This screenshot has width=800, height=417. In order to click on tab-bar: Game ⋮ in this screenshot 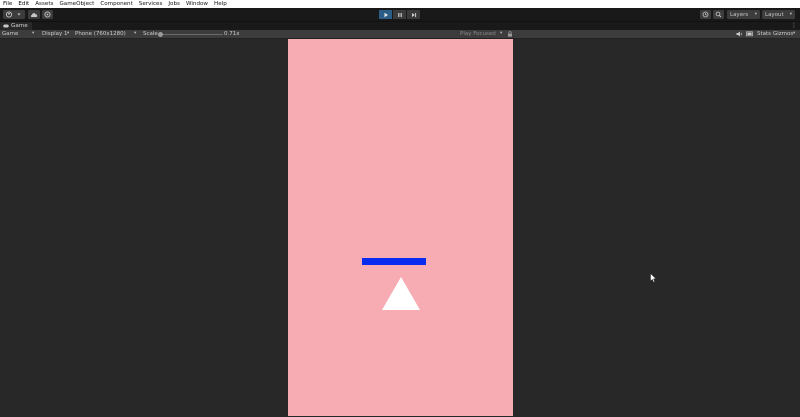, I will do `click(400, 26)`.